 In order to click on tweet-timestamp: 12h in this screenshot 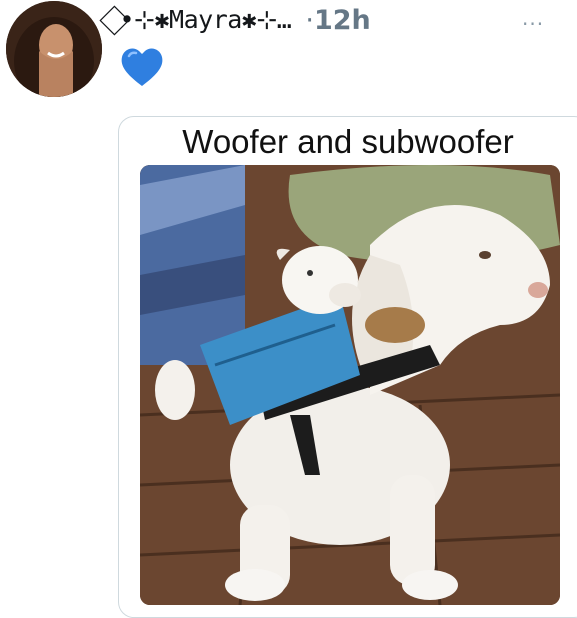, I will do `click(342, 20)`.